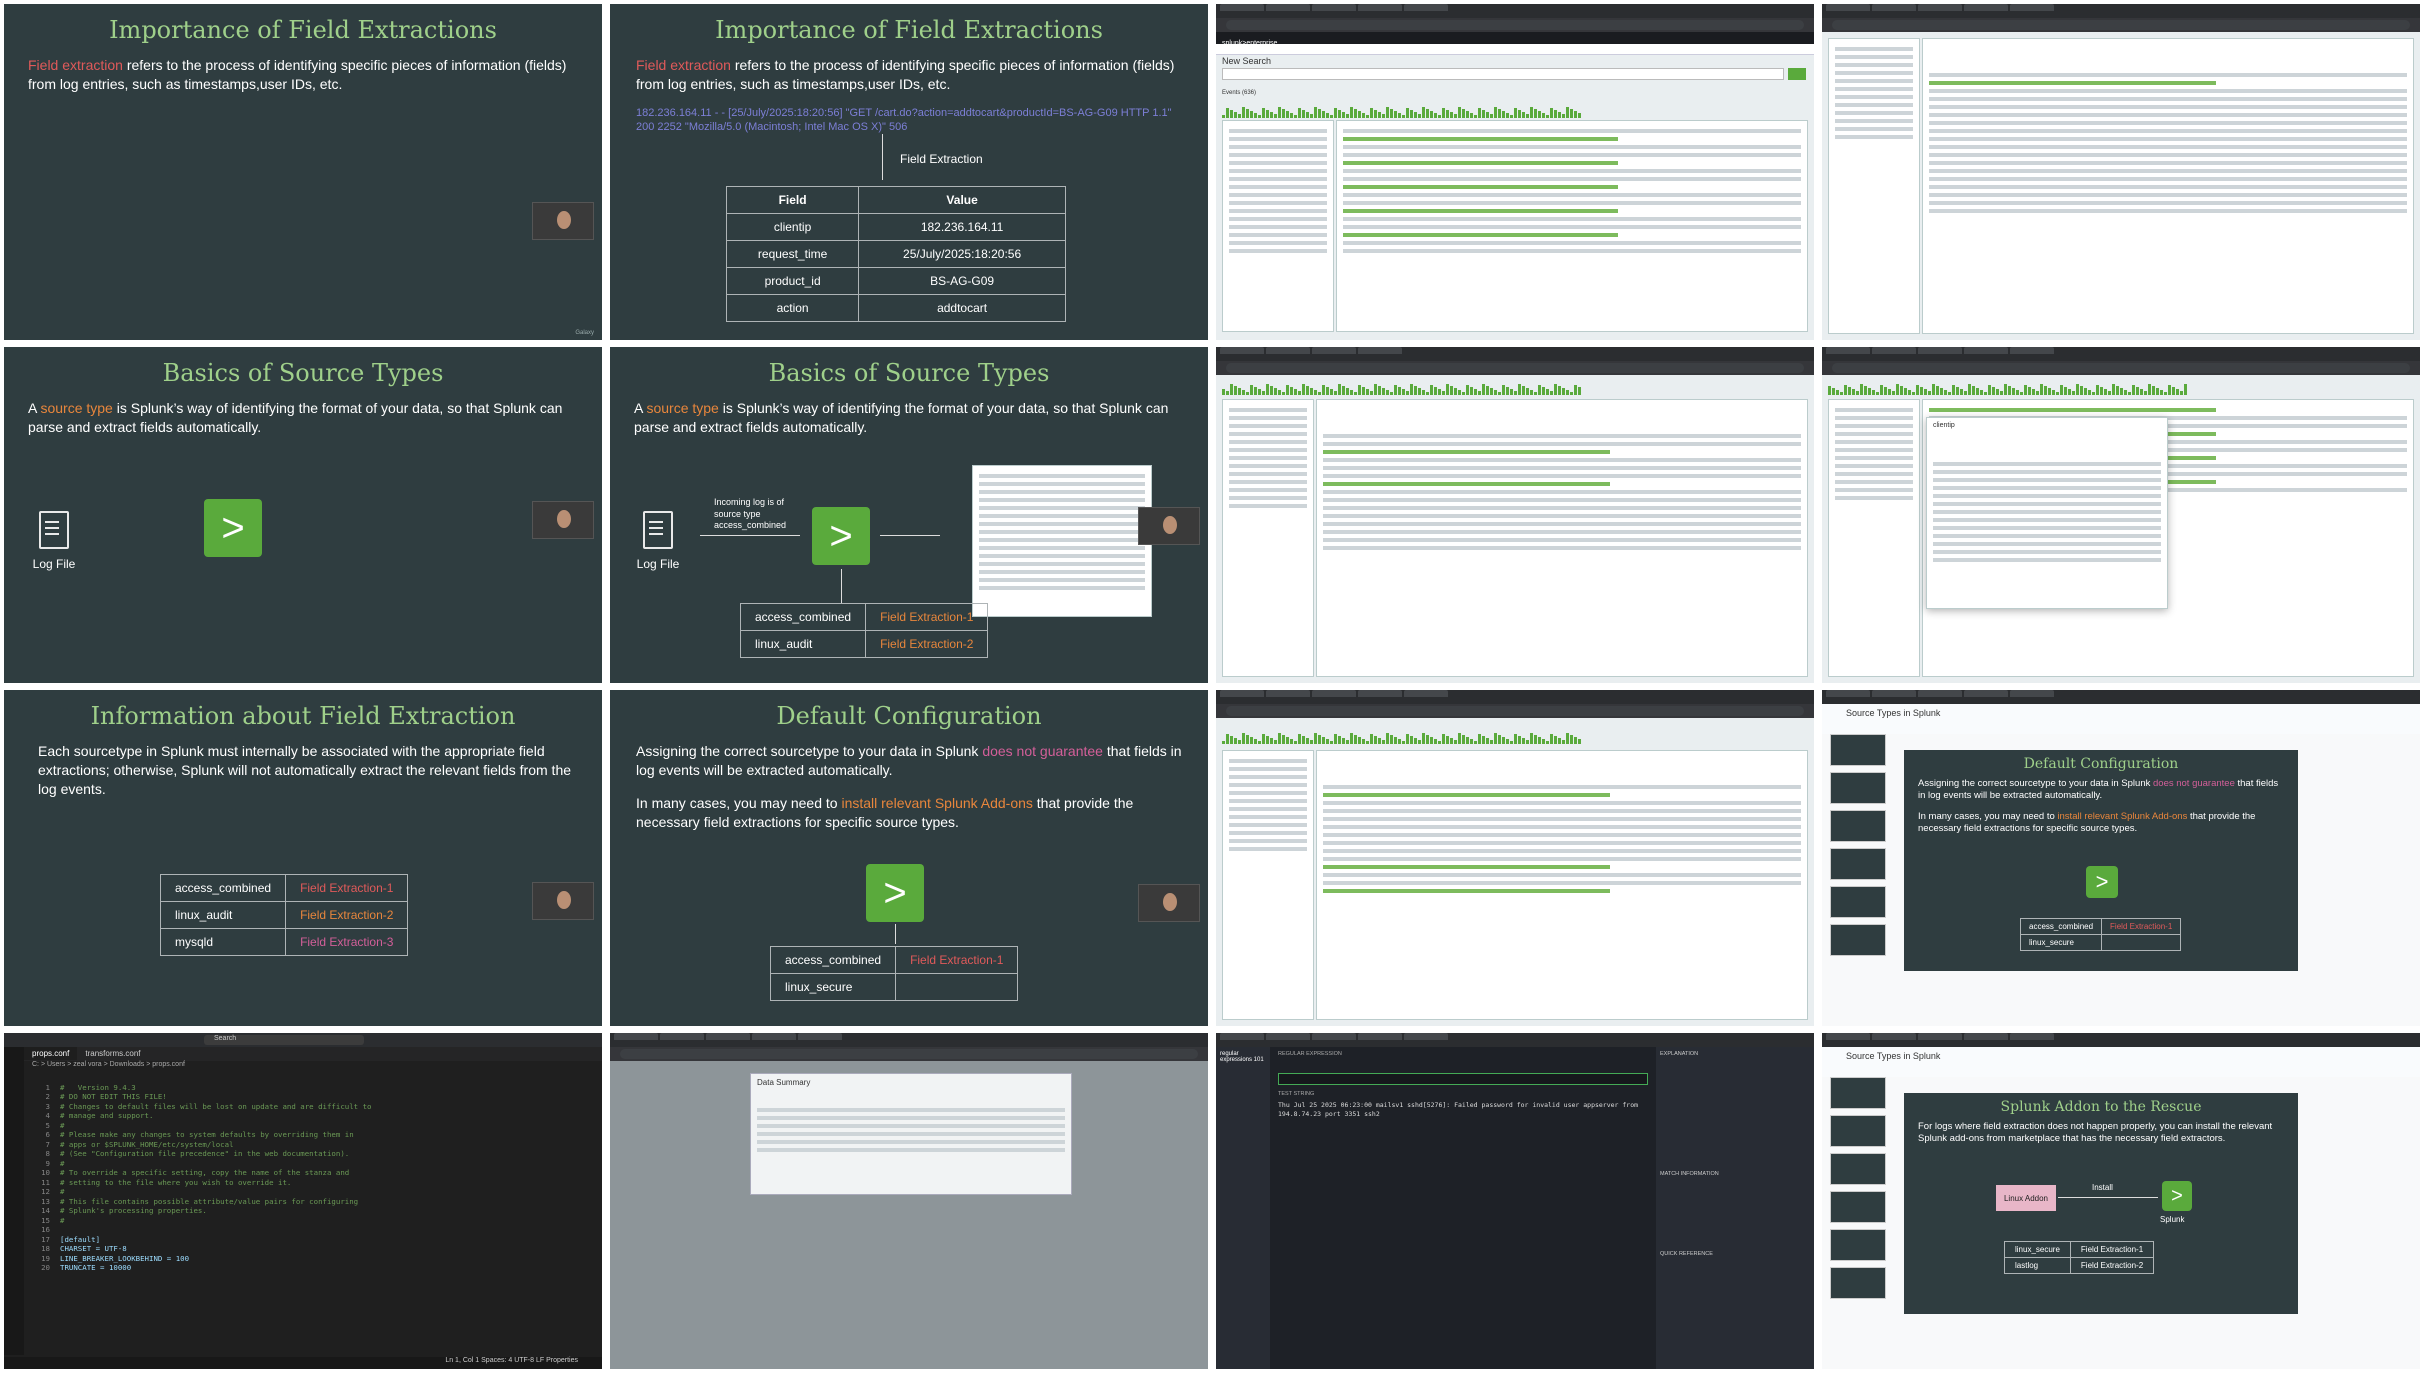 The image size is (2425, 1373). What do you see at coordinates (14, 1201) in the screenshot?
I see `activity-bar` at bounding box center [14, 1201].